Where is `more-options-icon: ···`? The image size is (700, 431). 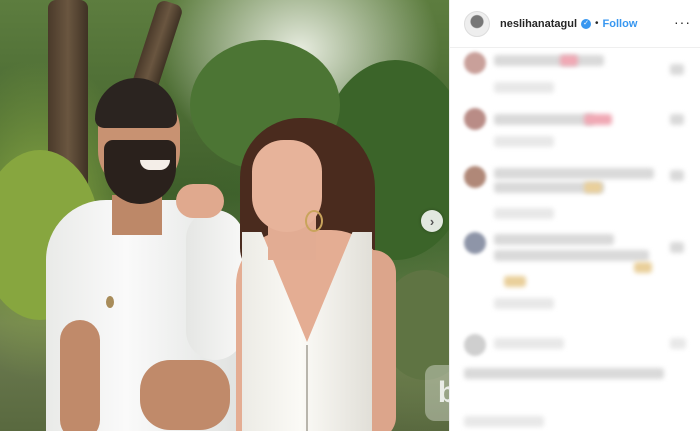
more-options-icon: ··· is located at coordinates (682, 22).